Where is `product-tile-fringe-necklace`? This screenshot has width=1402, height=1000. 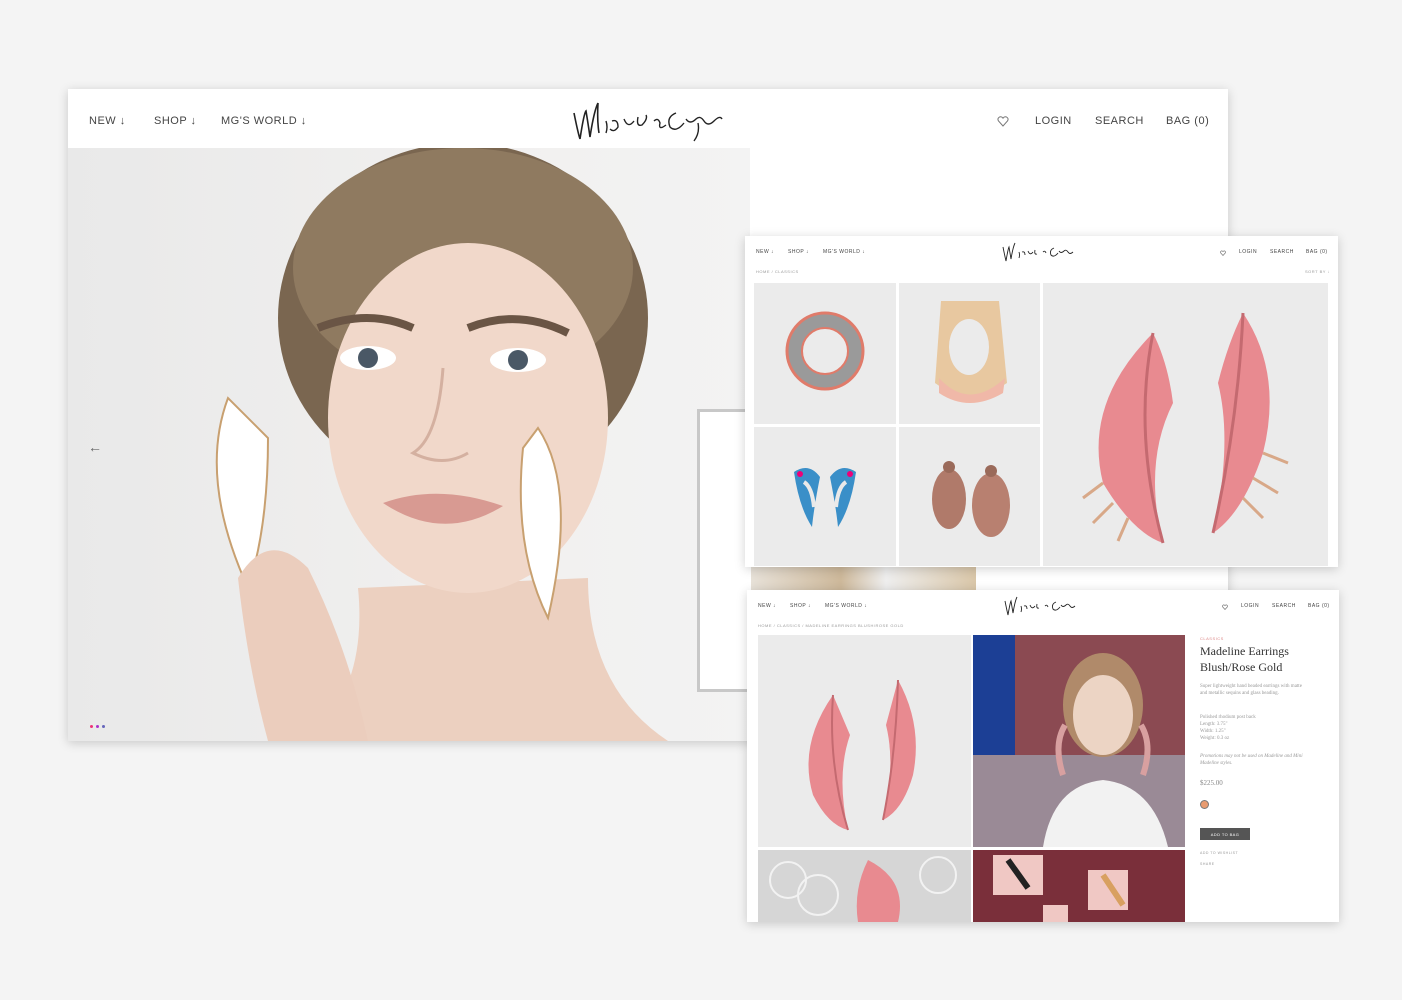
product-tile-fringe-necklace is located at coordinates (969, 353).